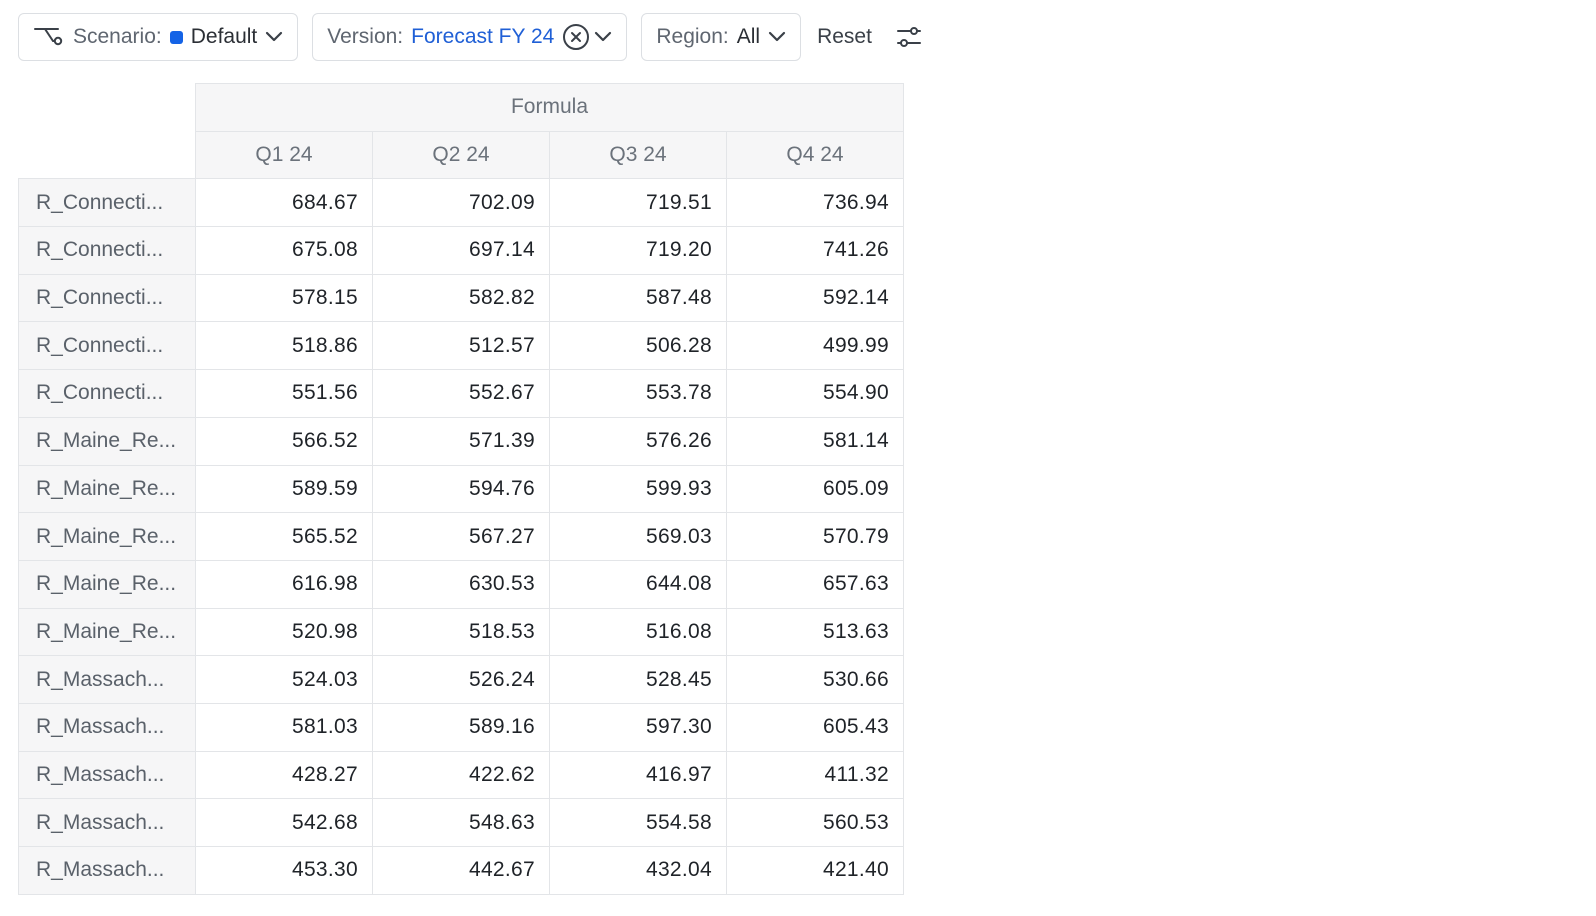  I want to click on table-cell: 697.14, so click(461, 250).